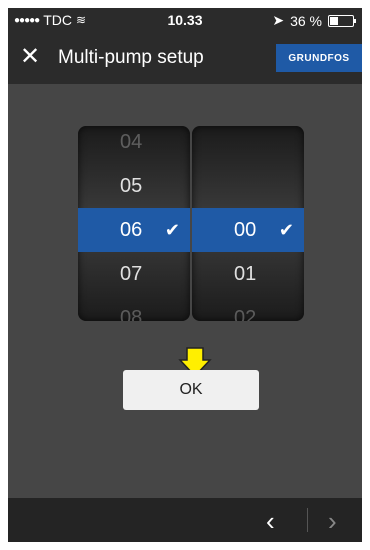 The width and height of the screenshot is (370, 550). I want to click on battery-icon, so click(342, 20).